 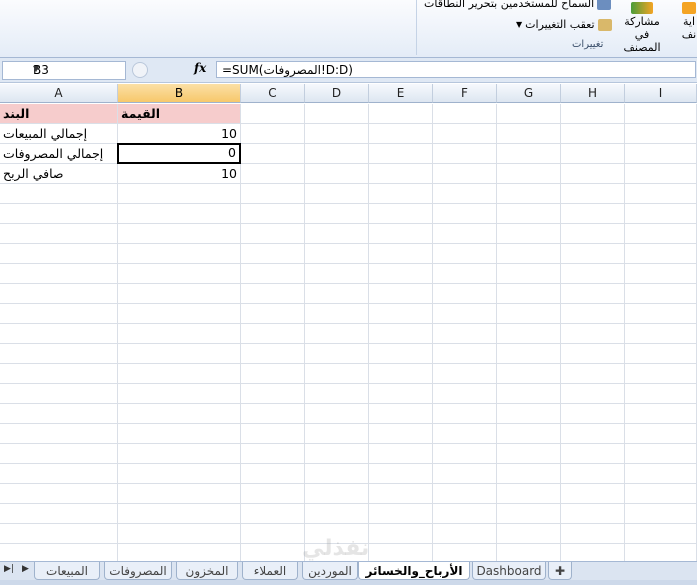 What do you see at coordinates (661, 93) in the screenshot?
I see `column-header-i: I` at bounding box center [661, 93].